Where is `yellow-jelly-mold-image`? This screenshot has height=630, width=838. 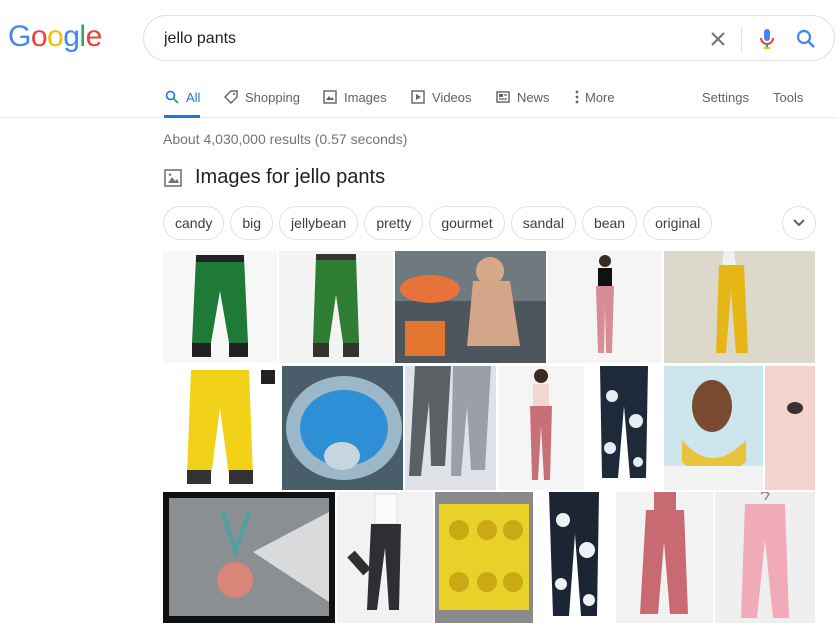 yellow-jelly-mold-image is located at coordinates (484, 557).